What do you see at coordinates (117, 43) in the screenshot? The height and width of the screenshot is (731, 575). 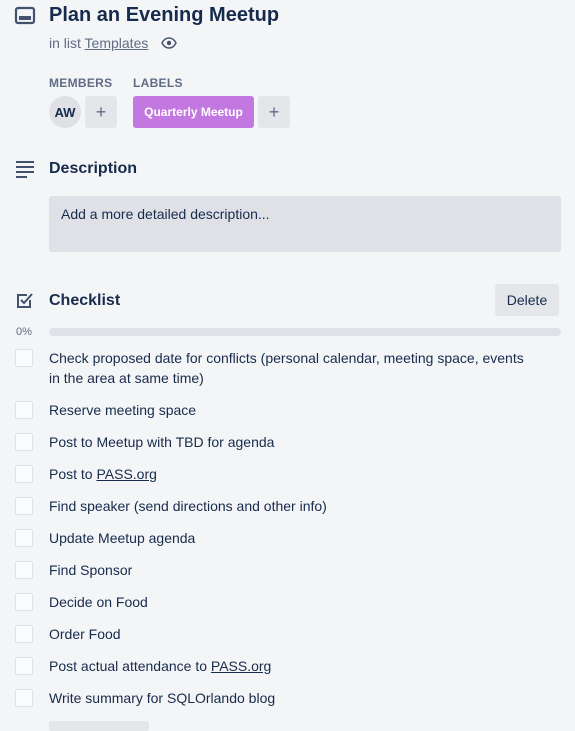 I see `list-link: Templates` at bounding box center [117, 43].